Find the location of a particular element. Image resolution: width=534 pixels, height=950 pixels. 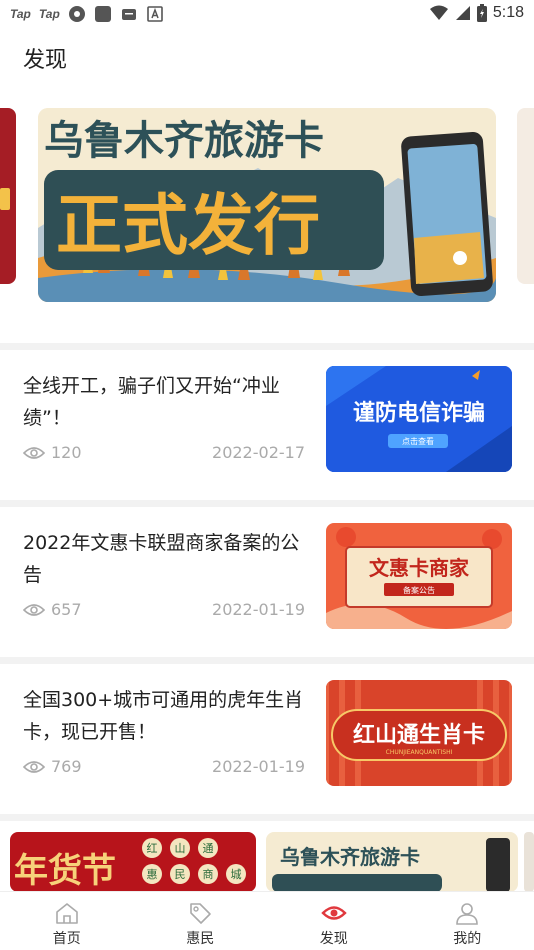

thumbnail-subtitle: CHUNJIEANQUANTISHI is located at coordinates (419, 752).